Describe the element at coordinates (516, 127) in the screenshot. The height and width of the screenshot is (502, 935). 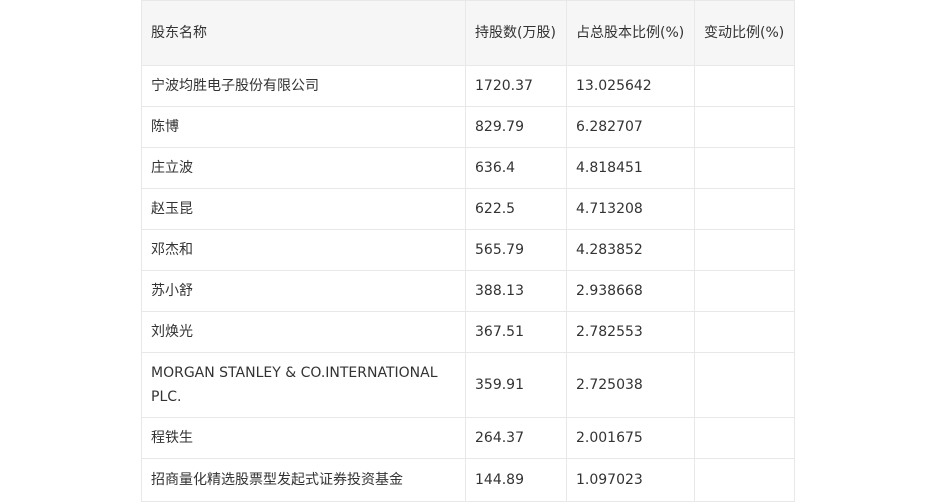
I see `cell-shares: 829.79` at that location.